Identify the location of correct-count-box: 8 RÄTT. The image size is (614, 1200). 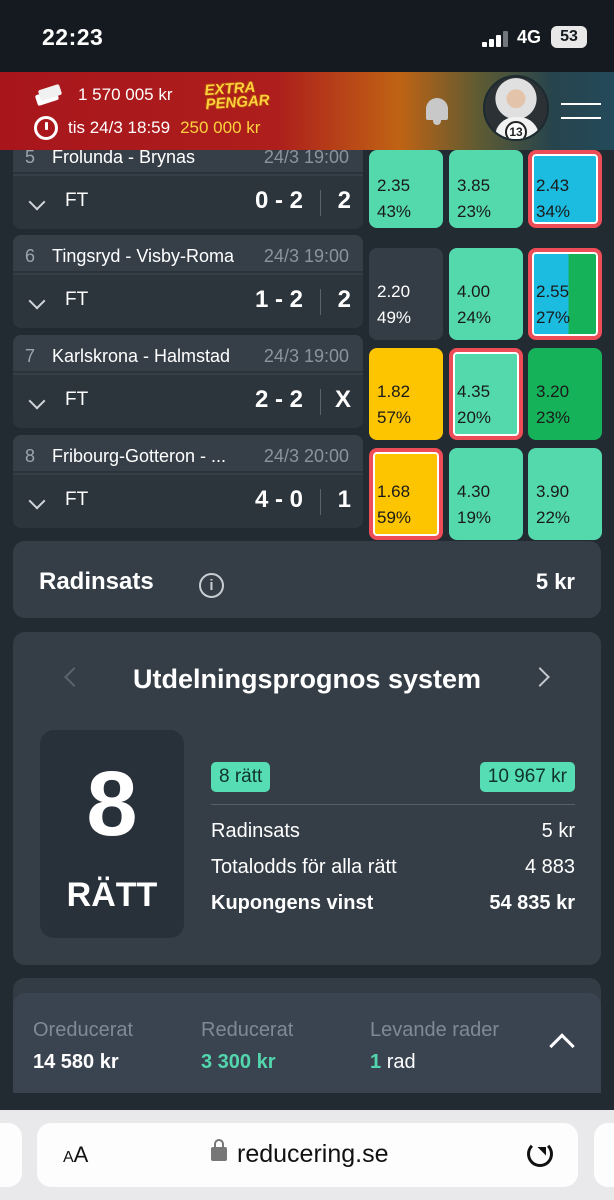
(112, 834).